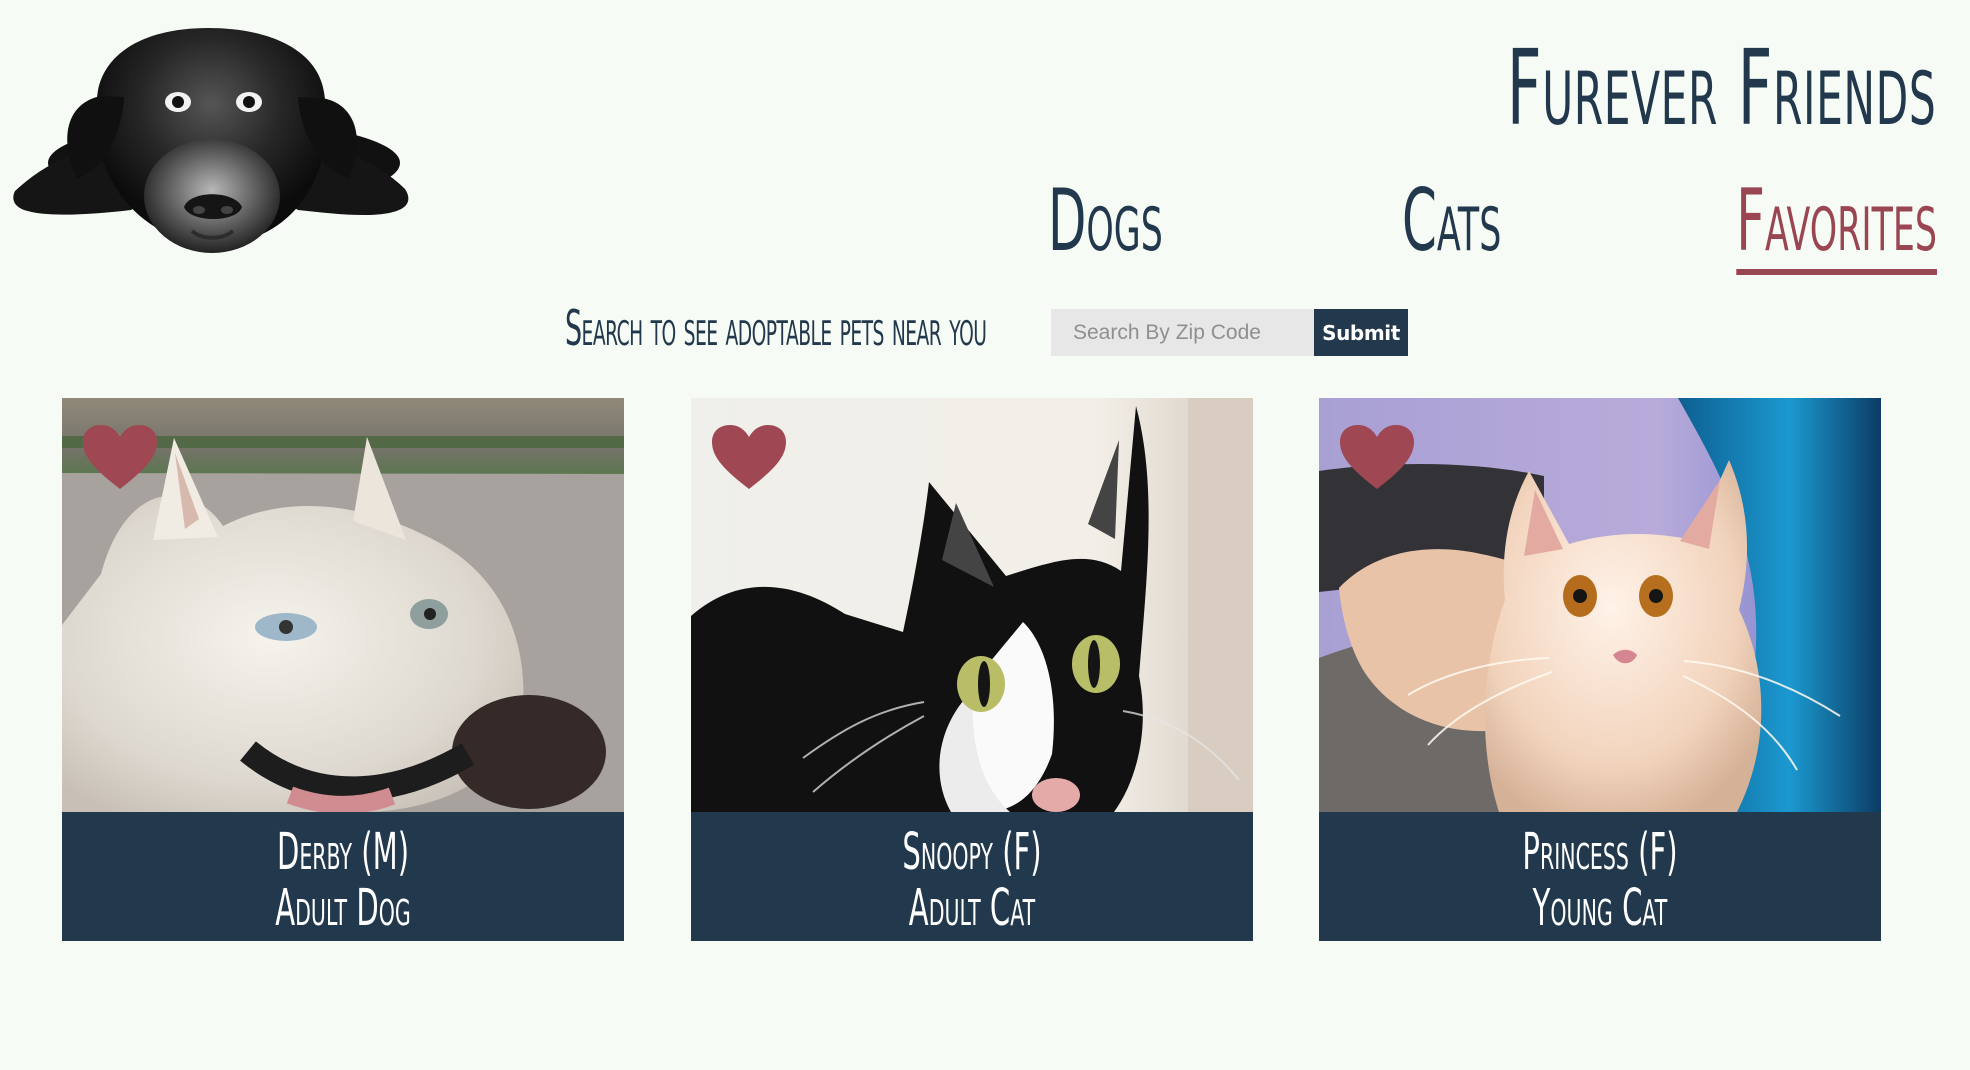 The image size is (1970, 1070). What do you see at coordinates (343, 669) in the screenshot?
I see `pet-card-derby: Derby (M) Adult Dog` at bounding box center [343, 669].